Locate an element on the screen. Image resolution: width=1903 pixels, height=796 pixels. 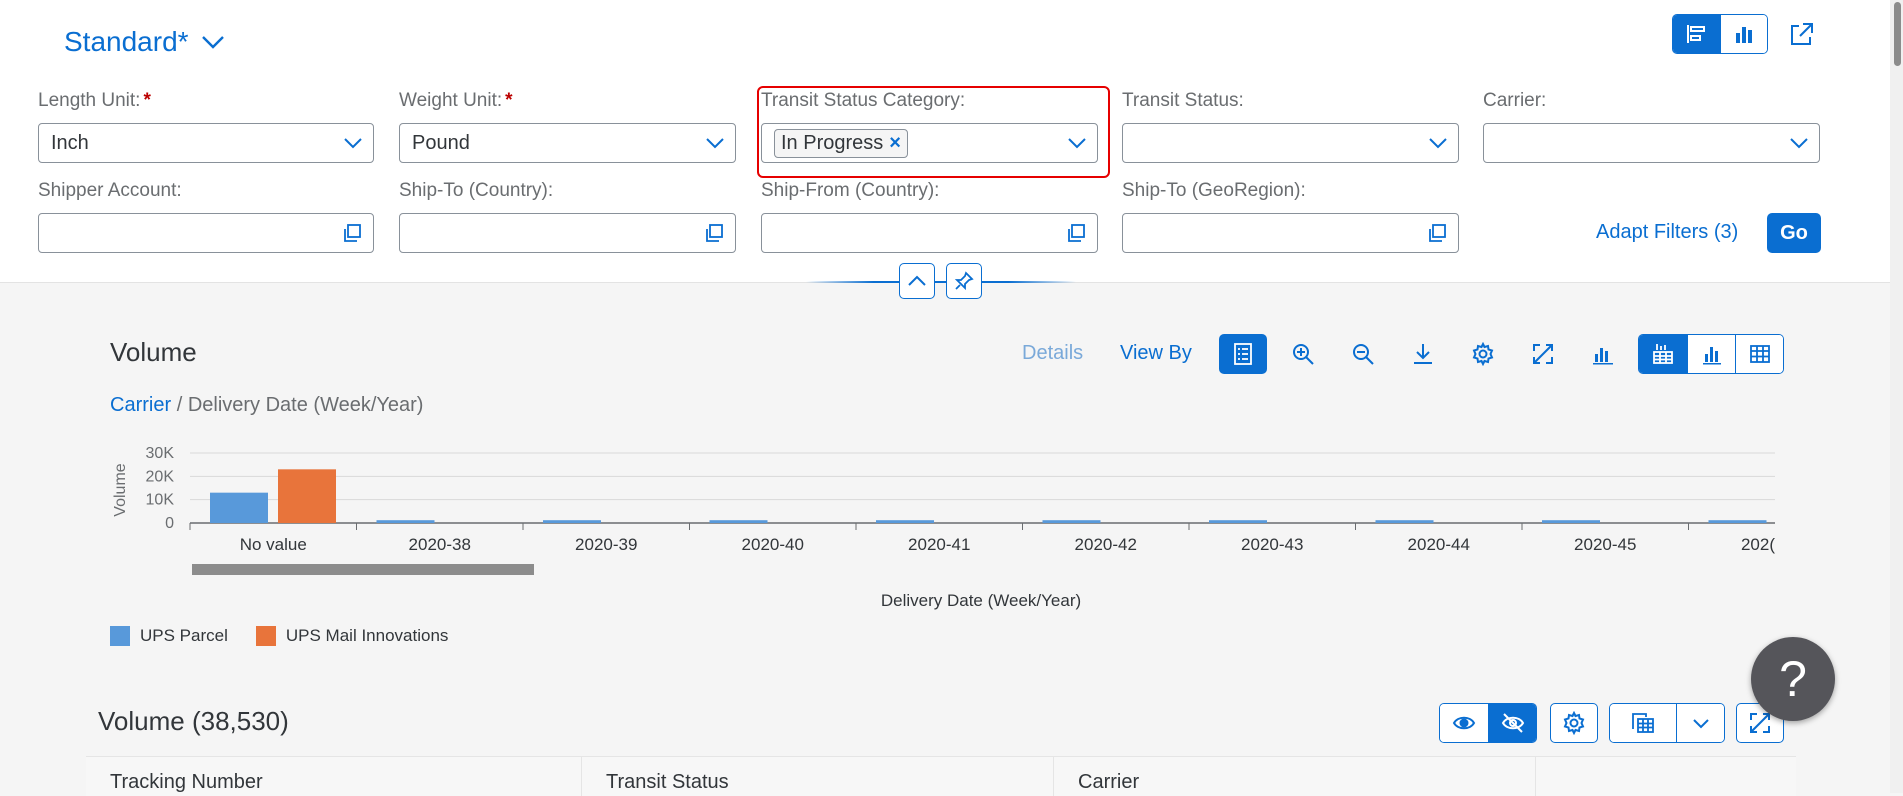
chart-table-view-icon is located at coordinates (1663, 354).